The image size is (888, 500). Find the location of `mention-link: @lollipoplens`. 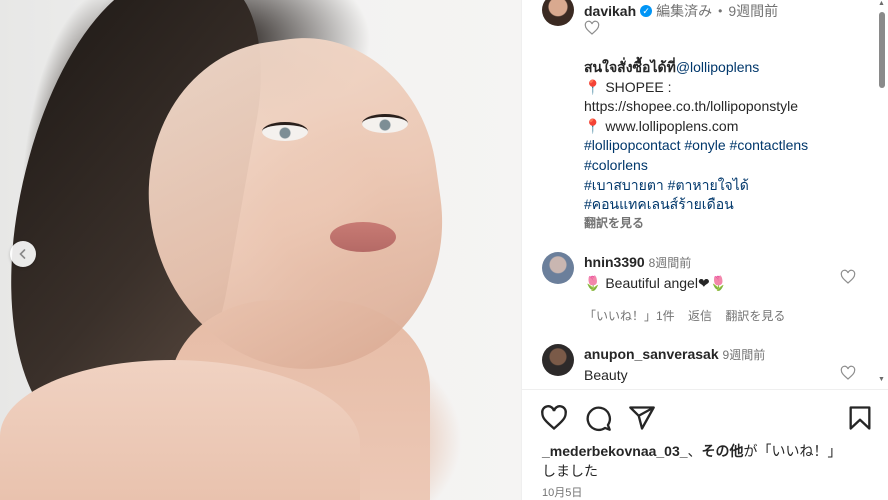

mention-link: @lollipoplens is located at coordinates (717, 67).